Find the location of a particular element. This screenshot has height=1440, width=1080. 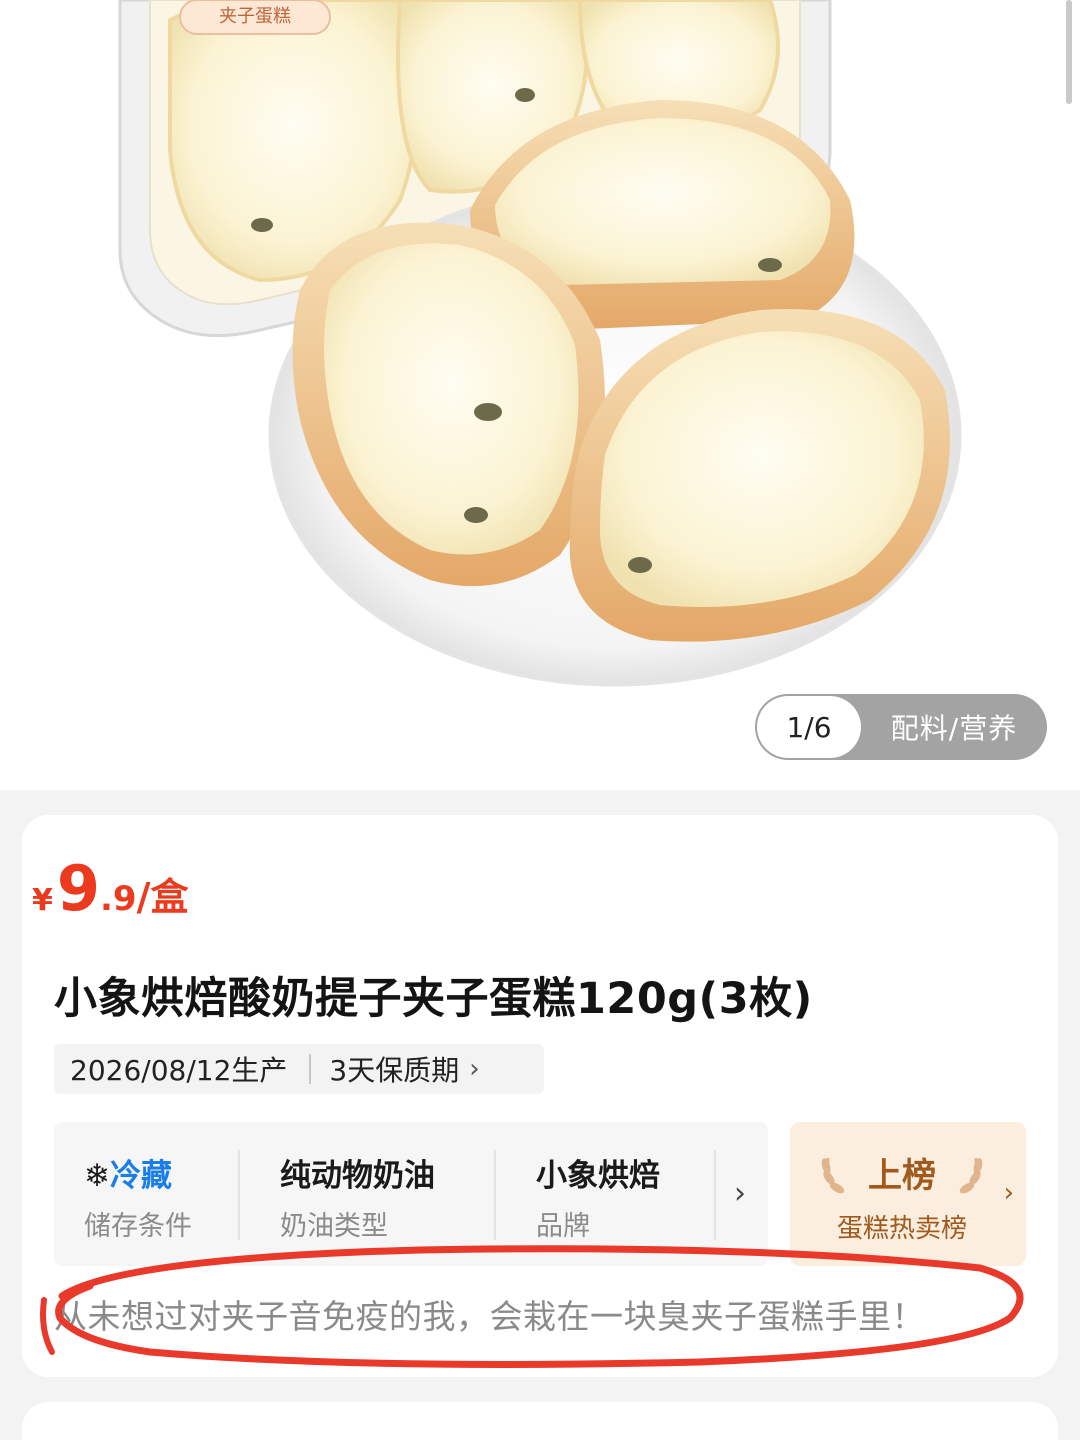

attribute-label: 品牌 is located at coordinates (563, 1226).